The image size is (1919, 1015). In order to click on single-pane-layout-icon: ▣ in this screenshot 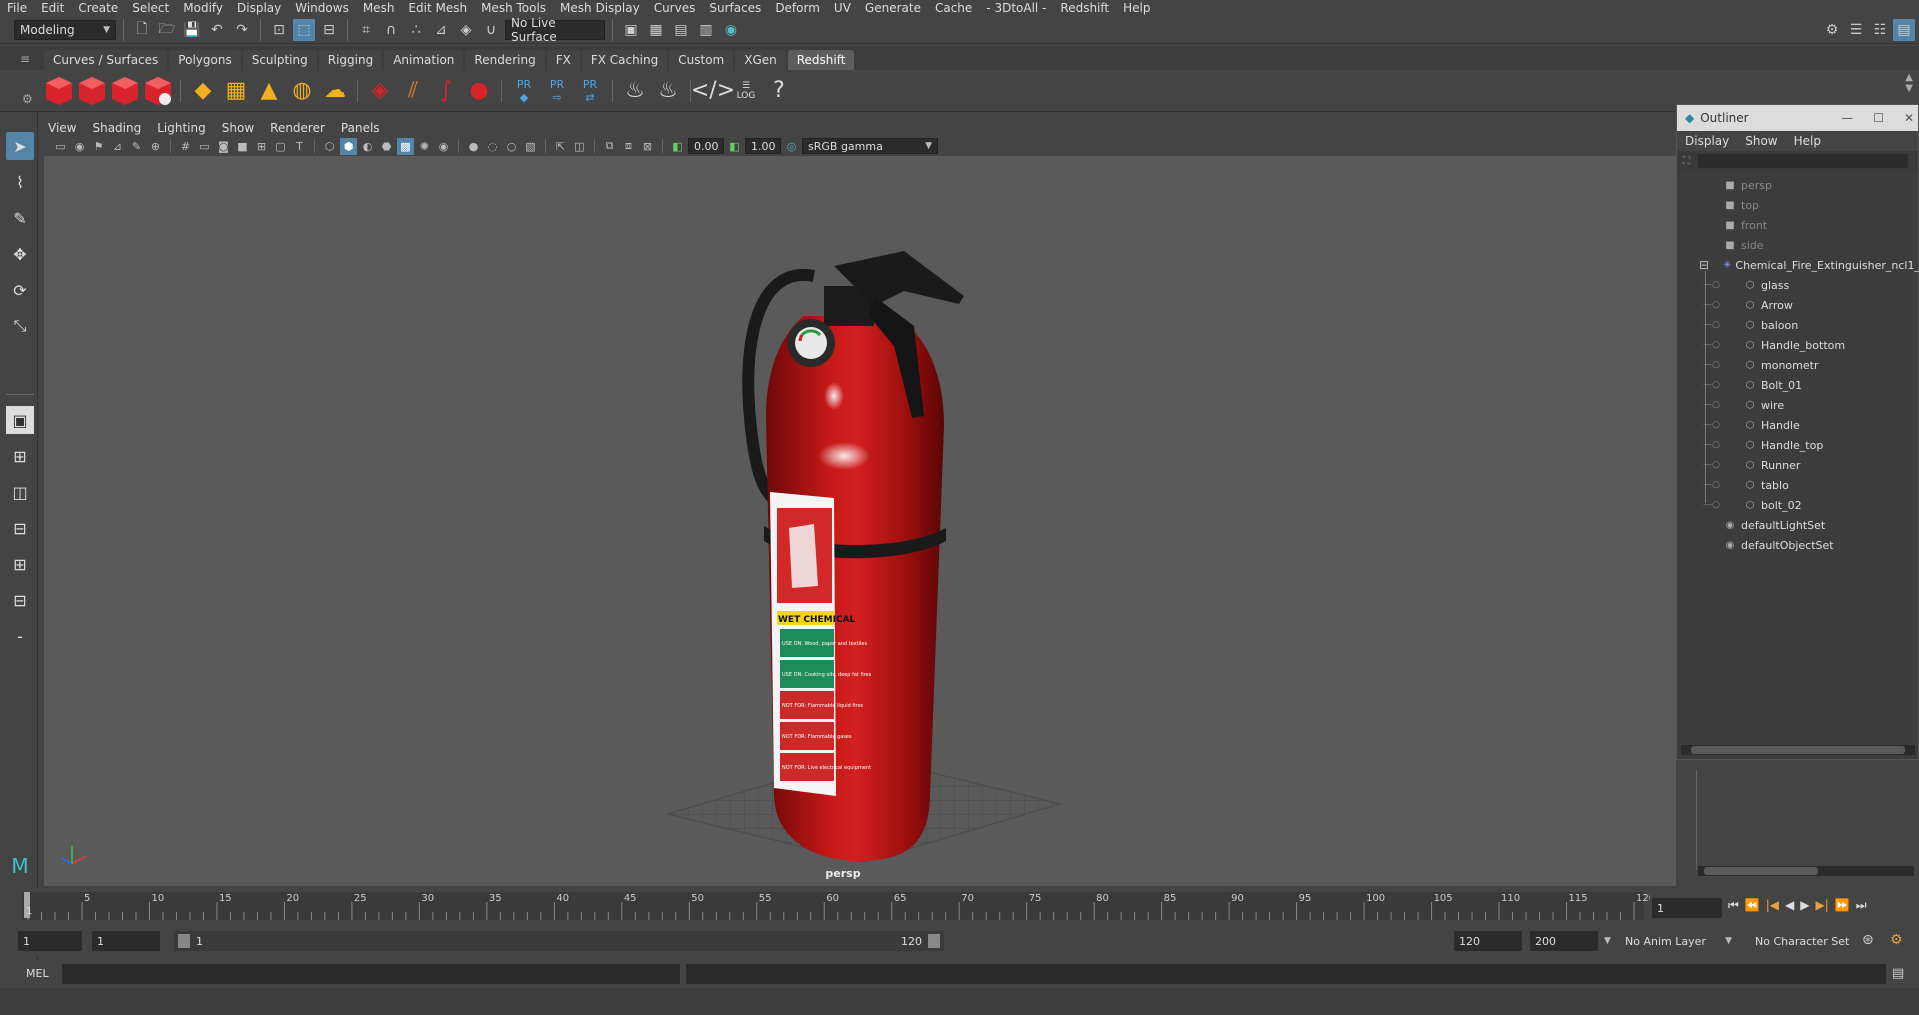, I will do `click(20, 420)`.